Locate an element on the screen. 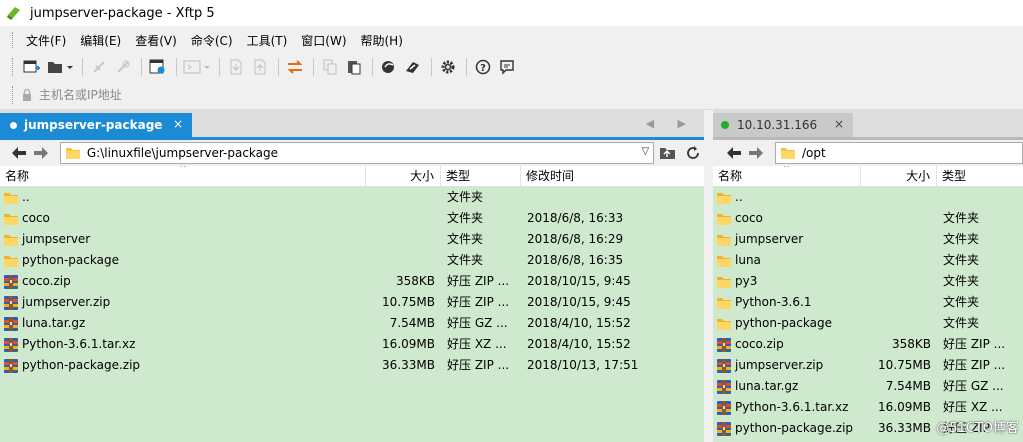  file-name: .. is located at coordinates (739, 197).